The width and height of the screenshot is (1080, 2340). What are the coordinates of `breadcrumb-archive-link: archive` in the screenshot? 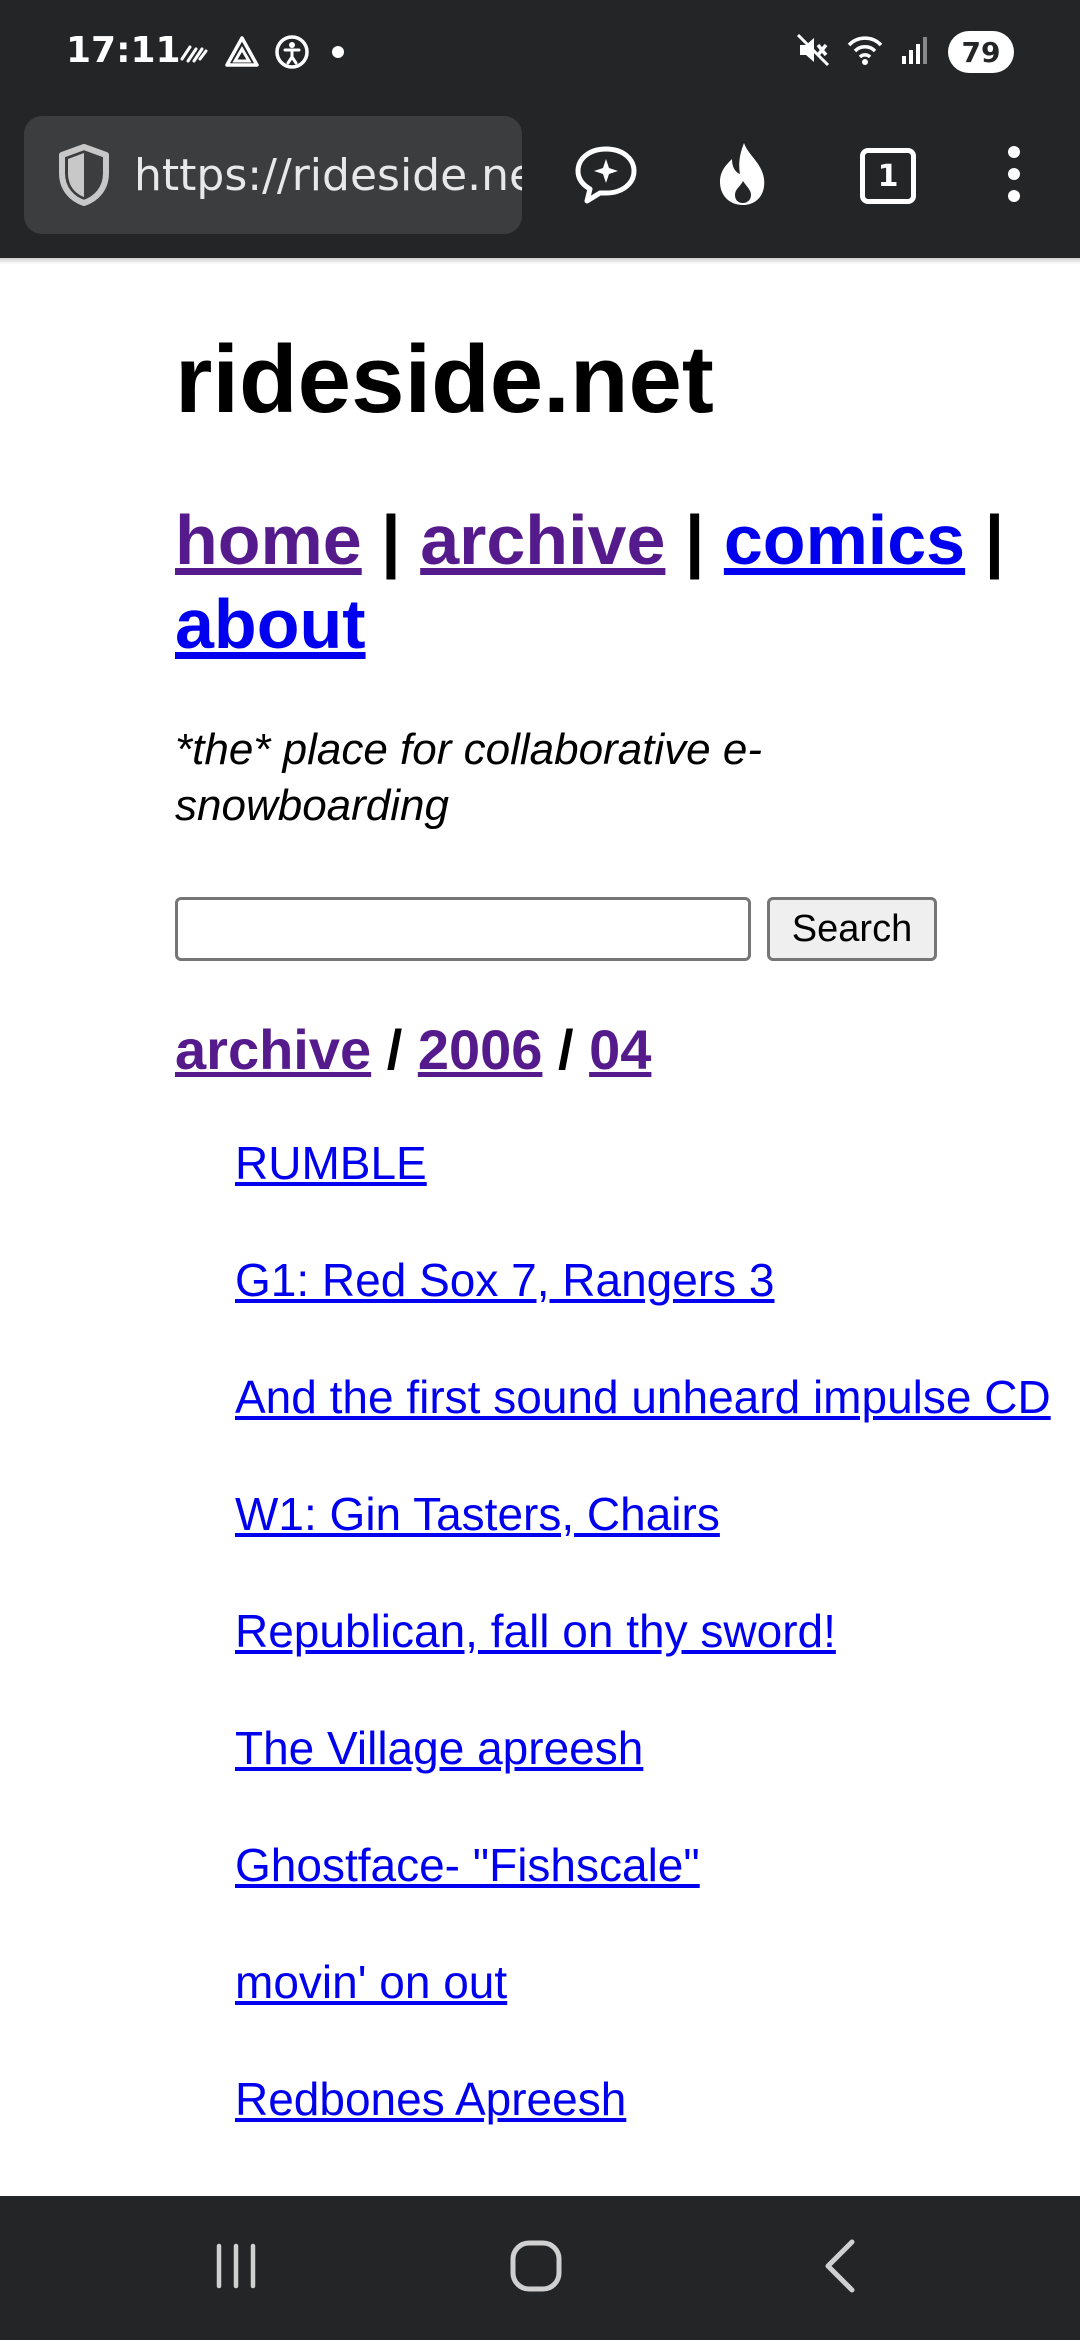 It's located at (273, 1049).